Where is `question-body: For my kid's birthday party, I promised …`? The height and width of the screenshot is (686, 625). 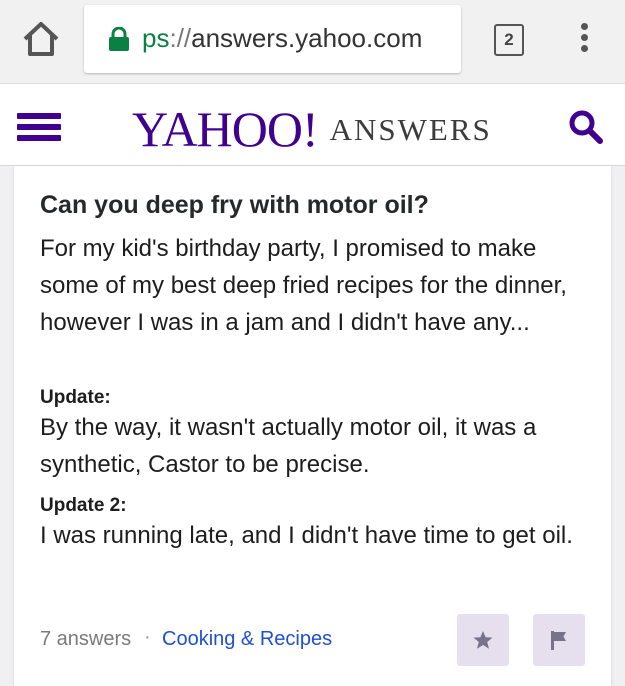 question-body: For my kid's birthday party, I promised … is located at coordinates (303, 285).